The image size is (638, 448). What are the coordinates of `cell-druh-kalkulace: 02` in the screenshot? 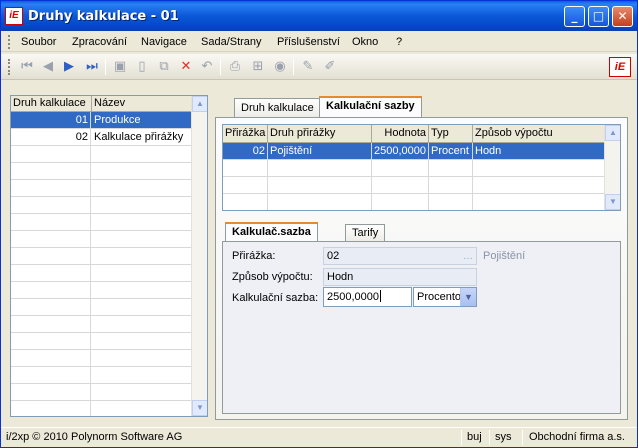 It's located at (51, 137).